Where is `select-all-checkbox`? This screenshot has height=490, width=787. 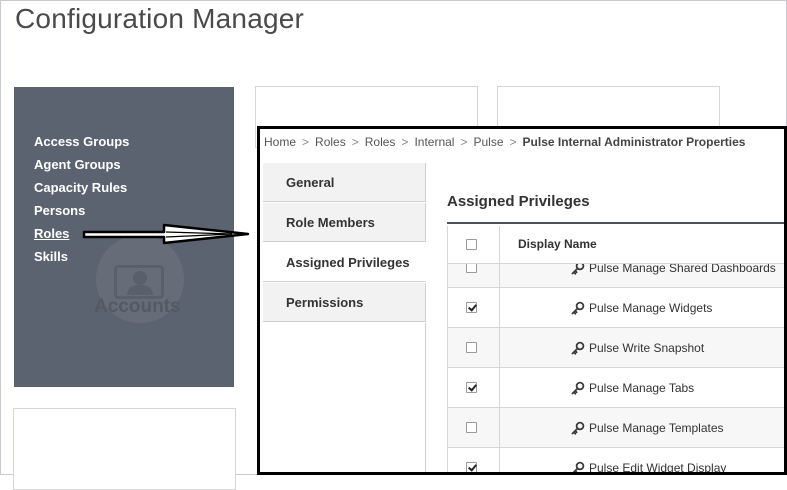
select-all-checkbox is located at coordinates (471, 244).